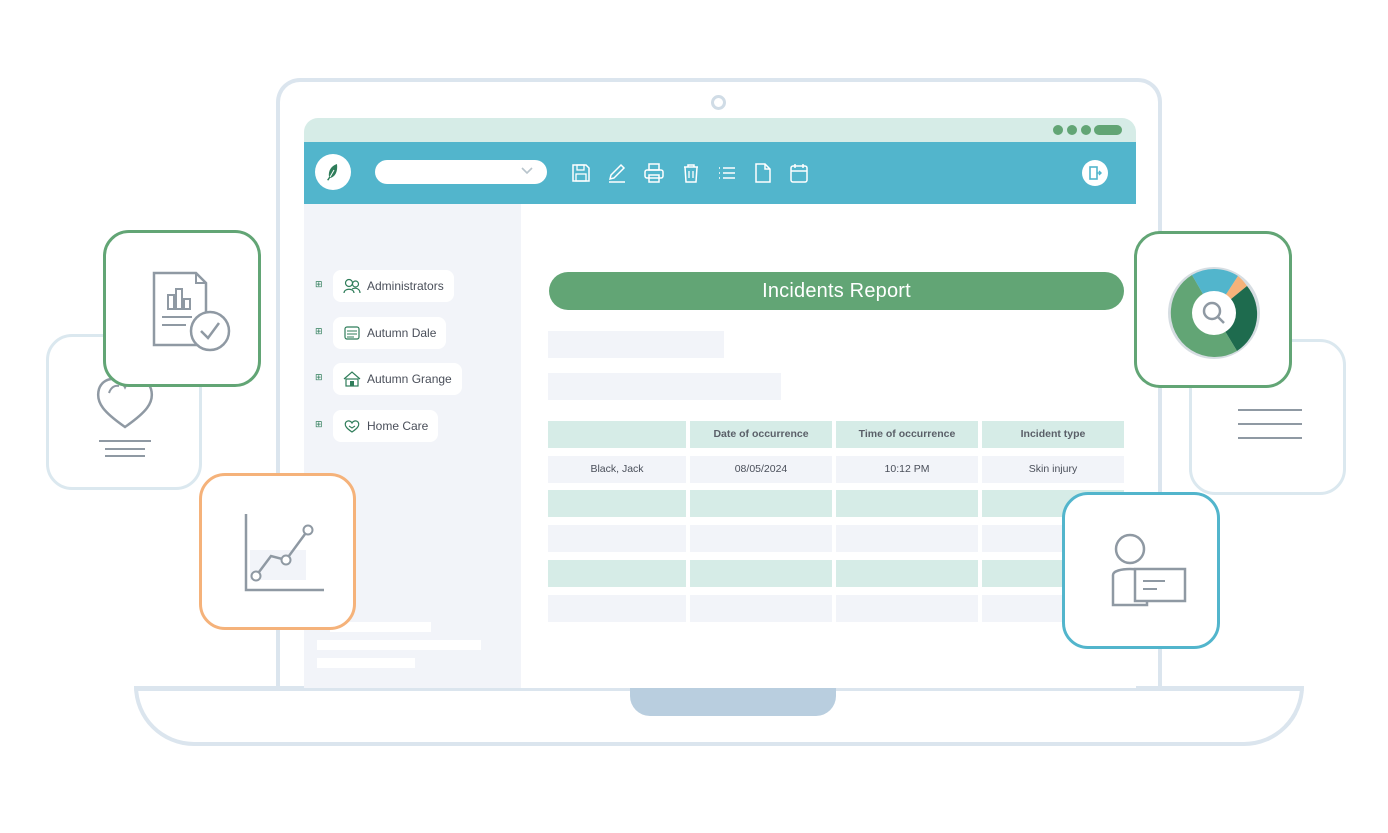 This screenshot has height=833, width=1388. What do you see at coordinates (761, 469) in the screenshot?
I see `table-cell: 08/05/2024` at bounding box center [761, 469].